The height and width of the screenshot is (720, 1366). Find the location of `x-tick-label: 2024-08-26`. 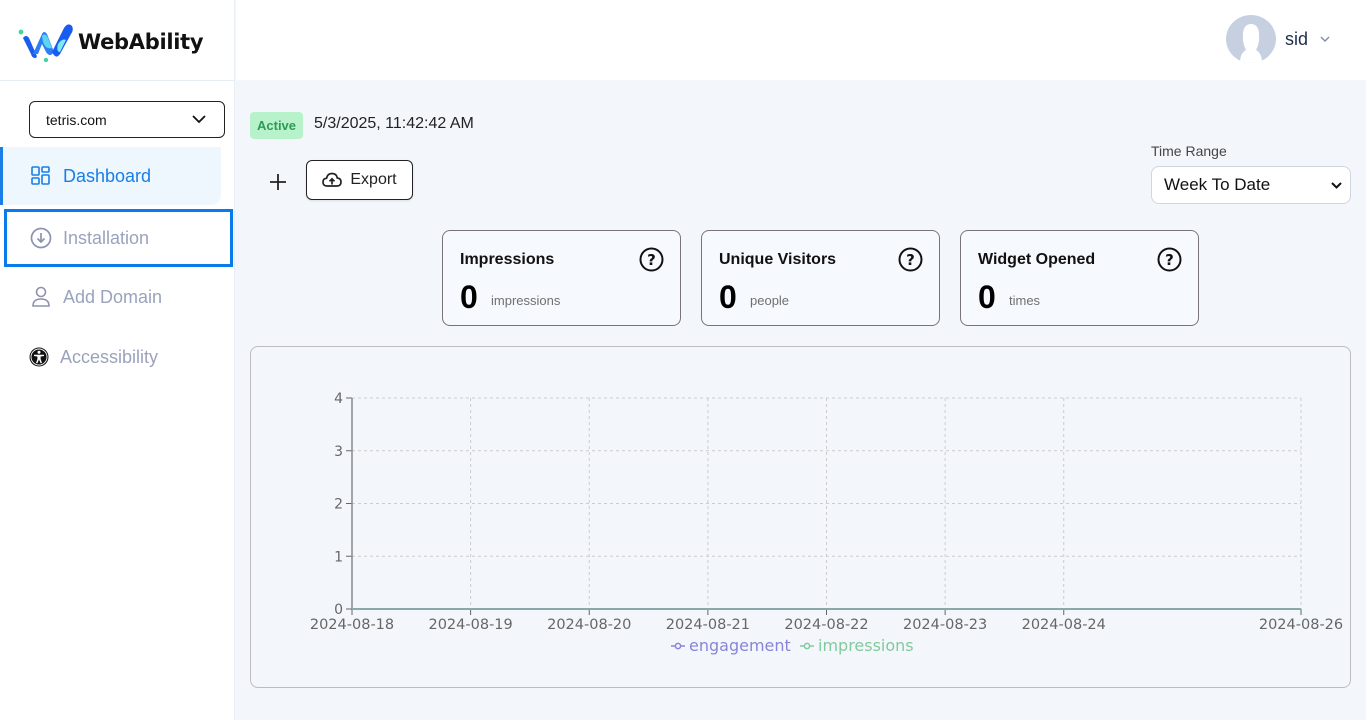

x-tick-label: 2024-08-26 is located at coordinates (1301, 625).